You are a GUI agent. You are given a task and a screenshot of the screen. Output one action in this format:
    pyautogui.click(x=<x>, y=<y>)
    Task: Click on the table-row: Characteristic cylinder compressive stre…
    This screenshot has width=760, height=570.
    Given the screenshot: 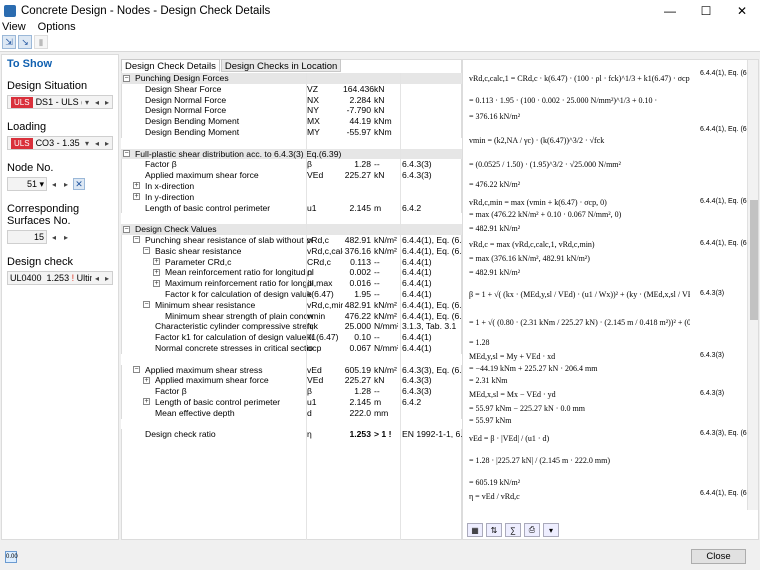 What is the action you would take?
    pyautogui.click(x=291, y=326)
    